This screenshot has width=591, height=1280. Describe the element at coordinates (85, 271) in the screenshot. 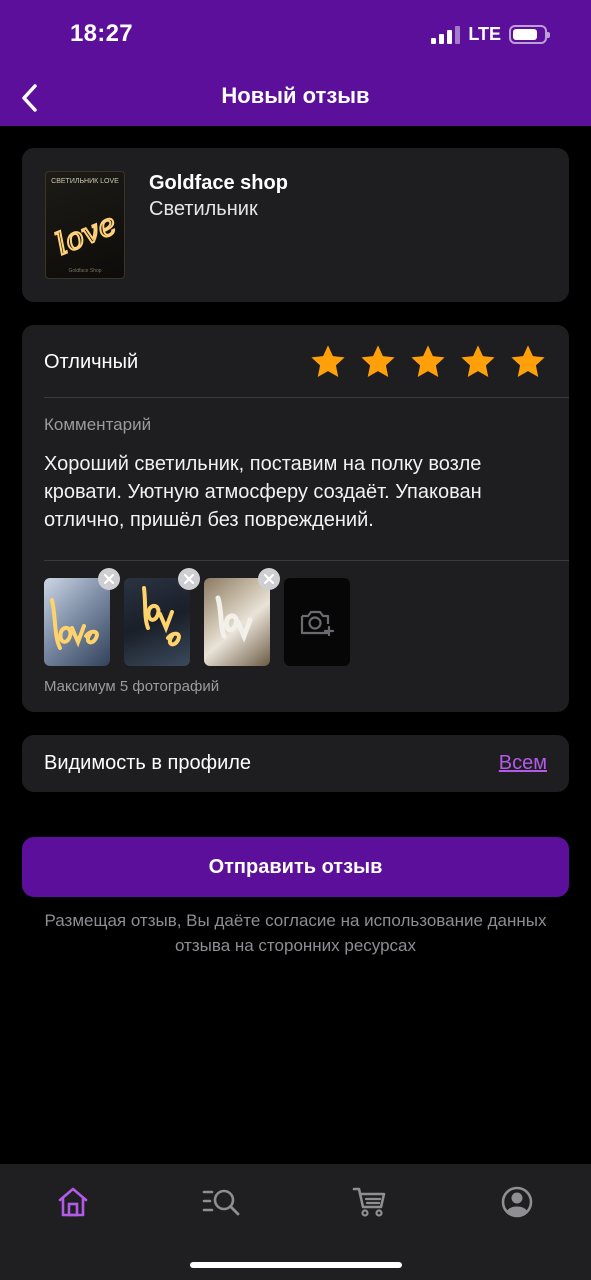

I see `product-image-brand: Goldface Shop` at that location.